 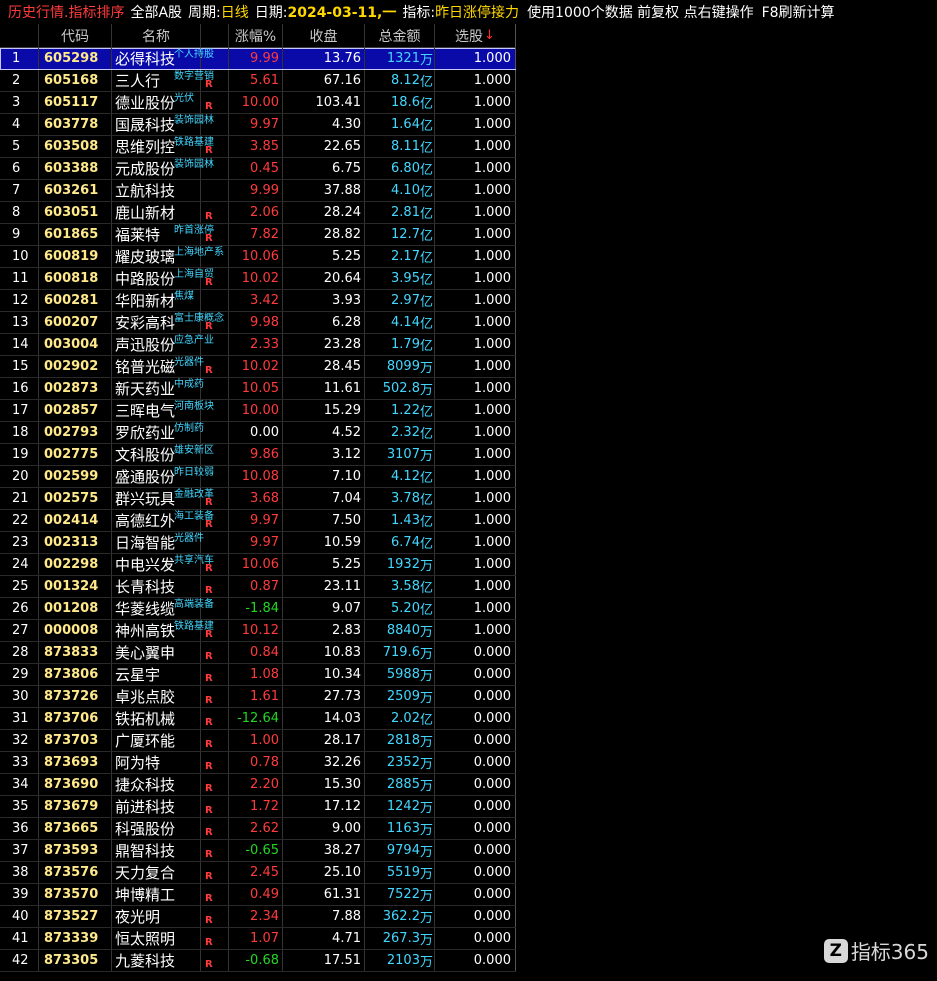 I want to click on stock-code: 873726, so click(x=75, y=696).